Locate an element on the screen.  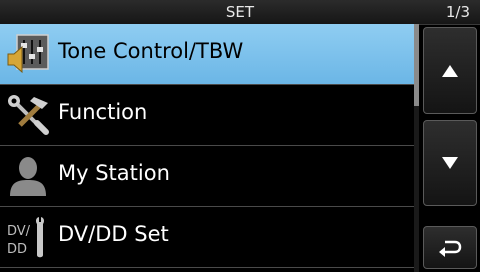
menu-item-label: My Station is located at coordinates (114, 173).